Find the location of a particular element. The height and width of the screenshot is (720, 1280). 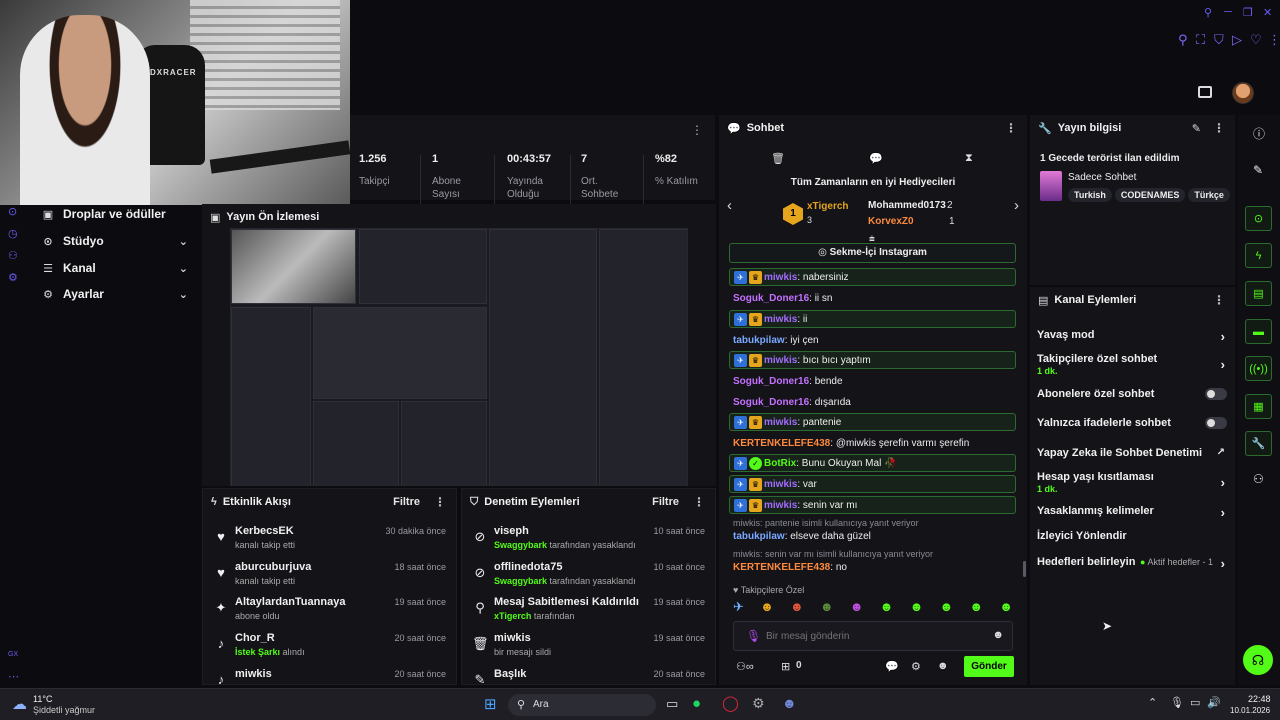

chat-username: BotRix is located at coordinates (780, 463).